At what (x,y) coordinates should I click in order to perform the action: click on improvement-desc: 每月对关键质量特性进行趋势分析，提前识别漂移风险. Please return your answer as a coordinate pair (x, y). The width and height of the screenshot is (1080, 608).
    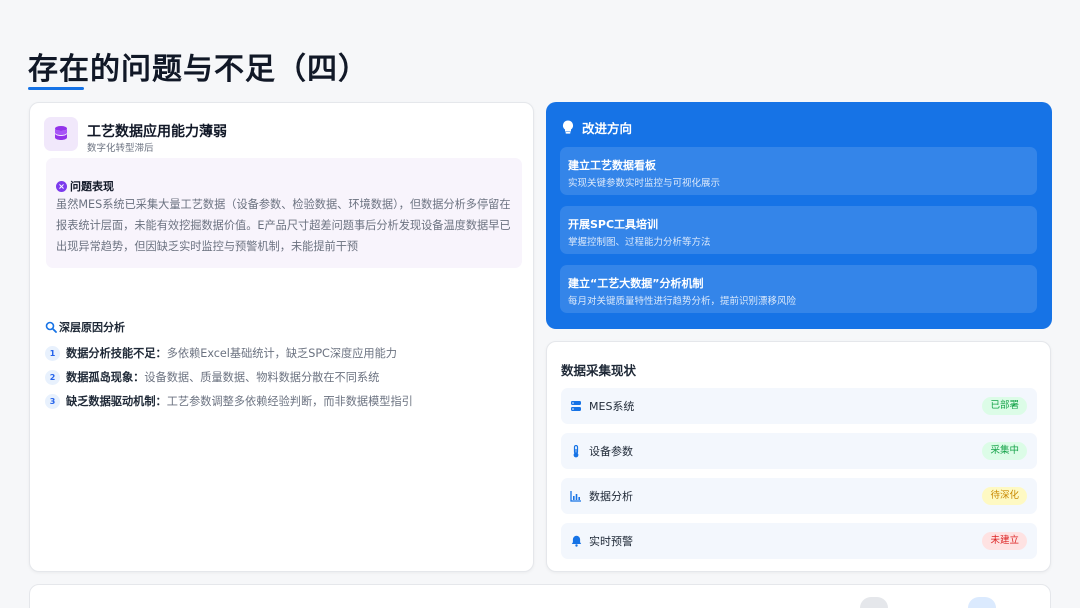
    Looking at the image, I should click on (682, 301).